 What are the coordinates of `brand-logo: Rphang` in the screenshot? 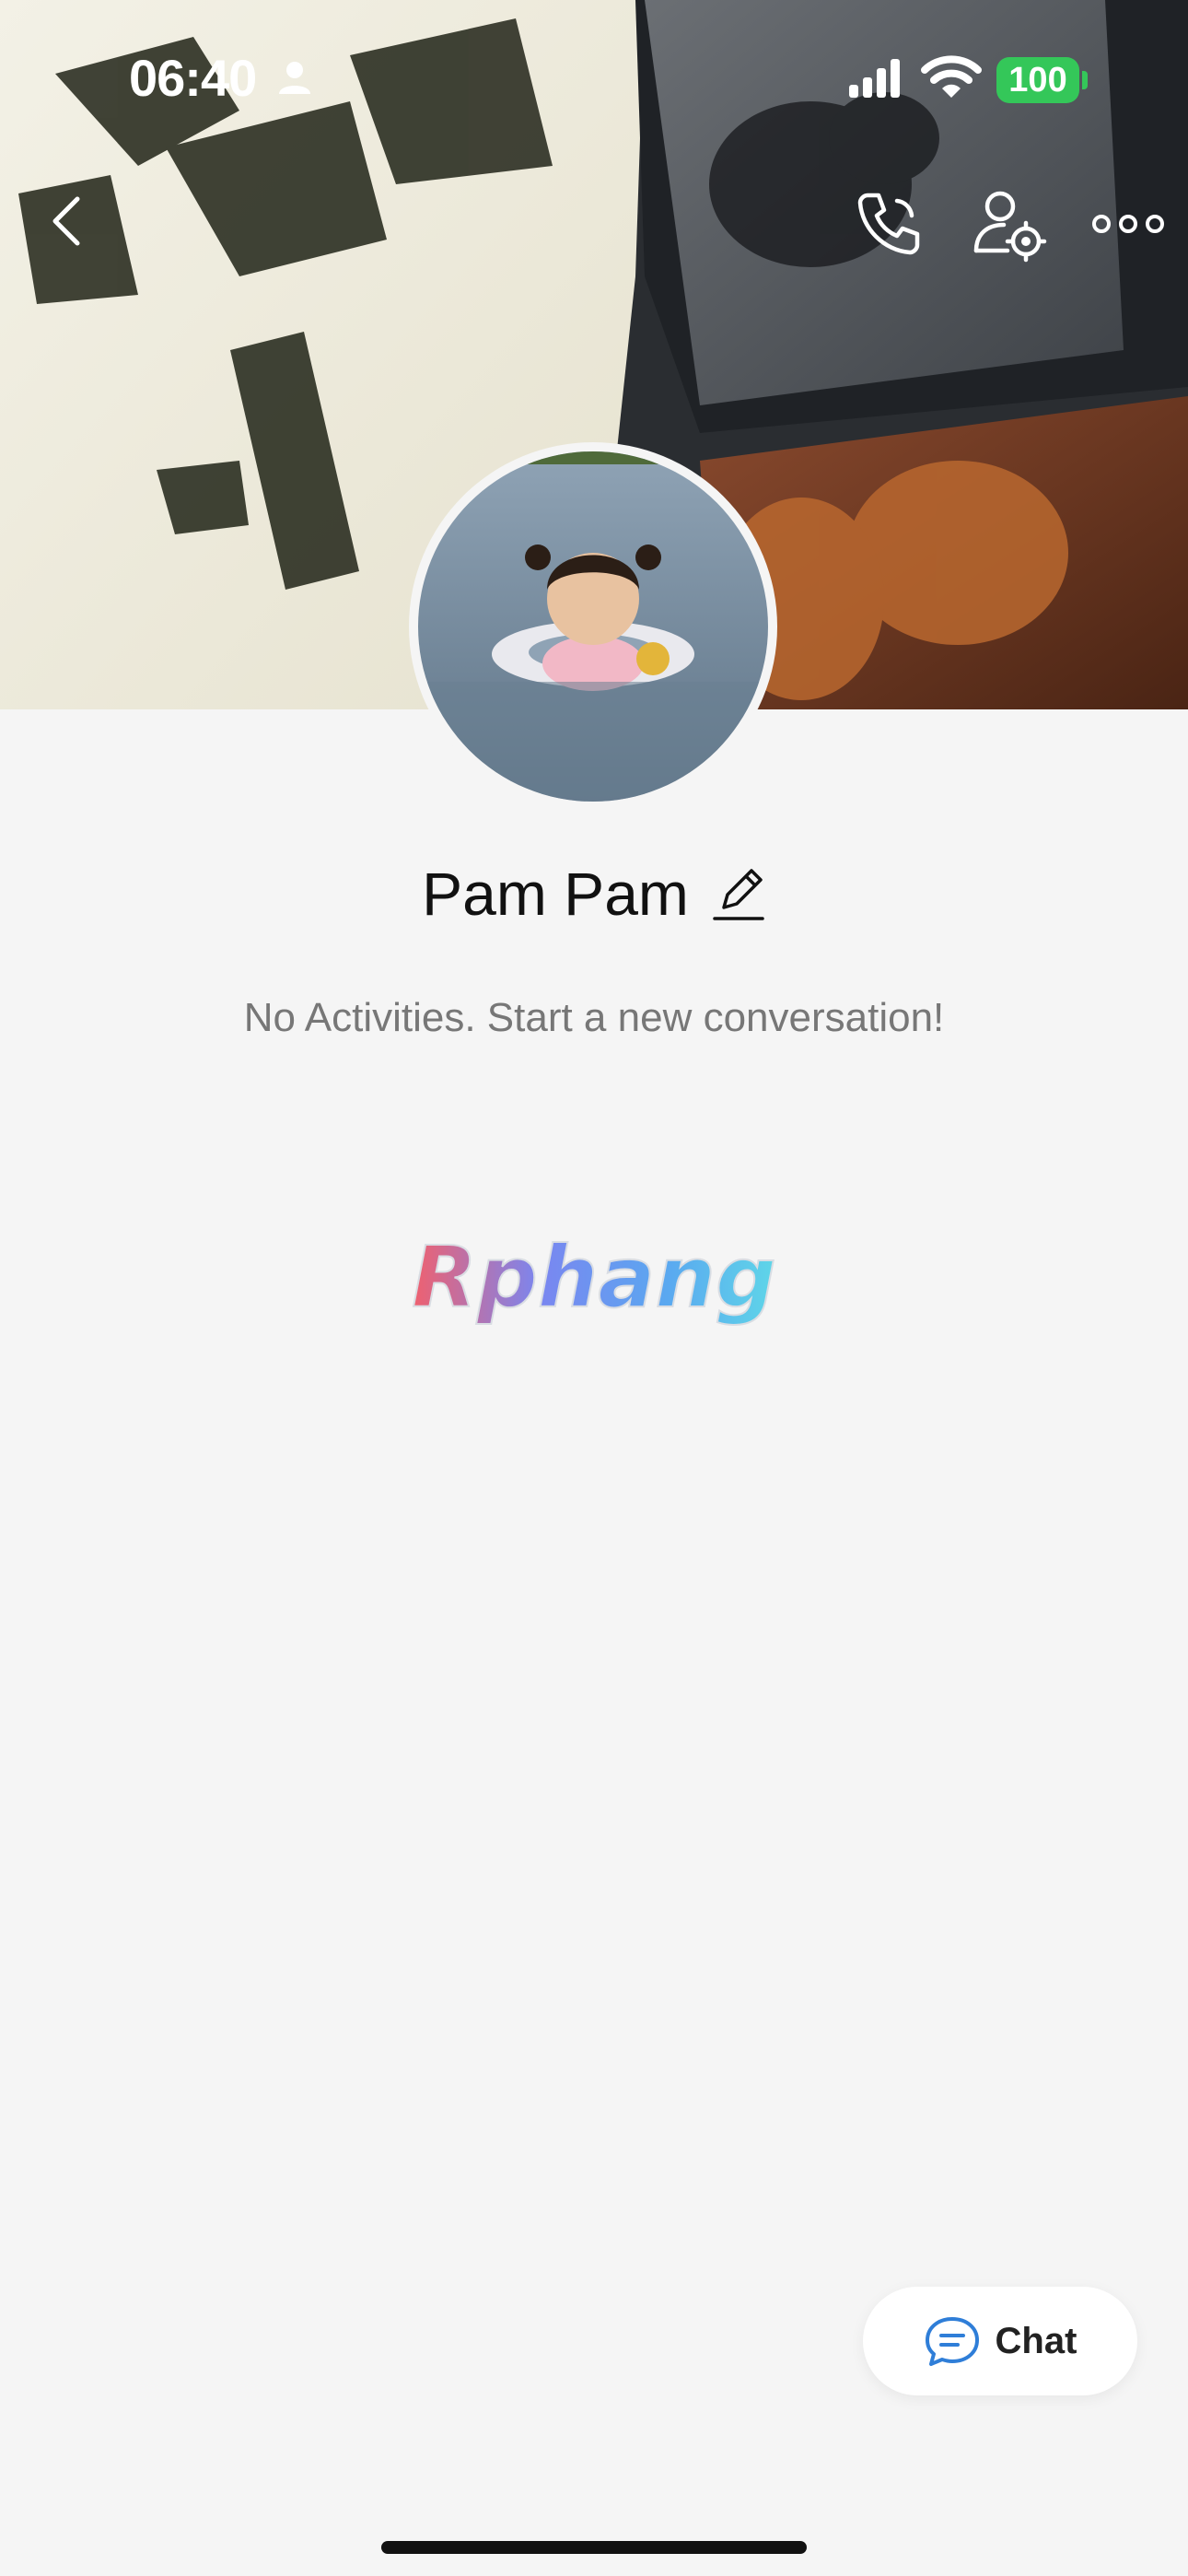 It's located at (594, 1280).